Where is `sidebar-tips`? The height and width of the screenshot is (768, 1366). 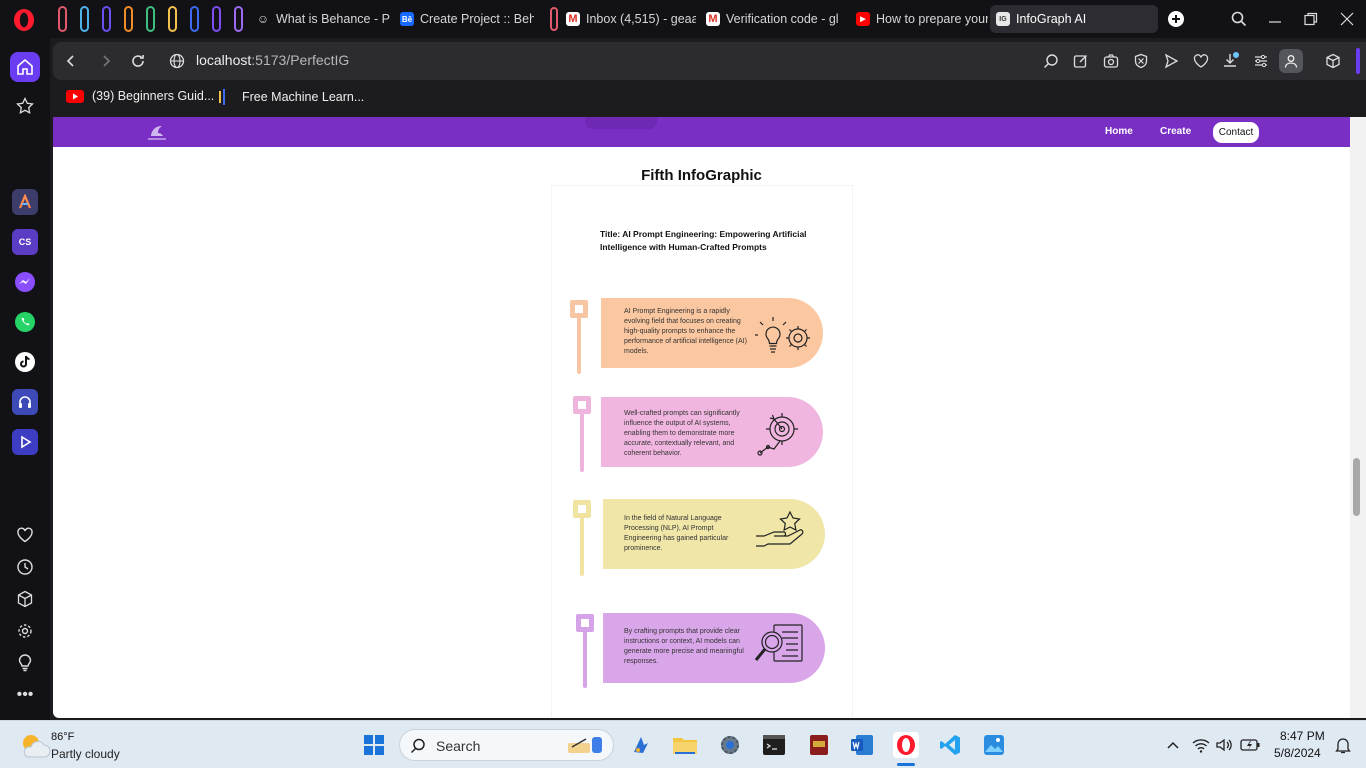
sidebar-tips is located at coordinates (25, 663).